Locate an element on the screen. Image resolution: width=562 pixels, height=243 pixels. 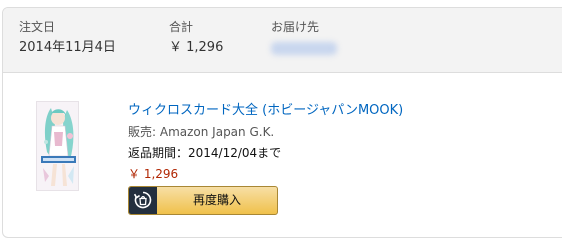
product-title-link: ウィクロスカード大全 (ホビージャパンMOOK) is located at coordinates (265, 111).